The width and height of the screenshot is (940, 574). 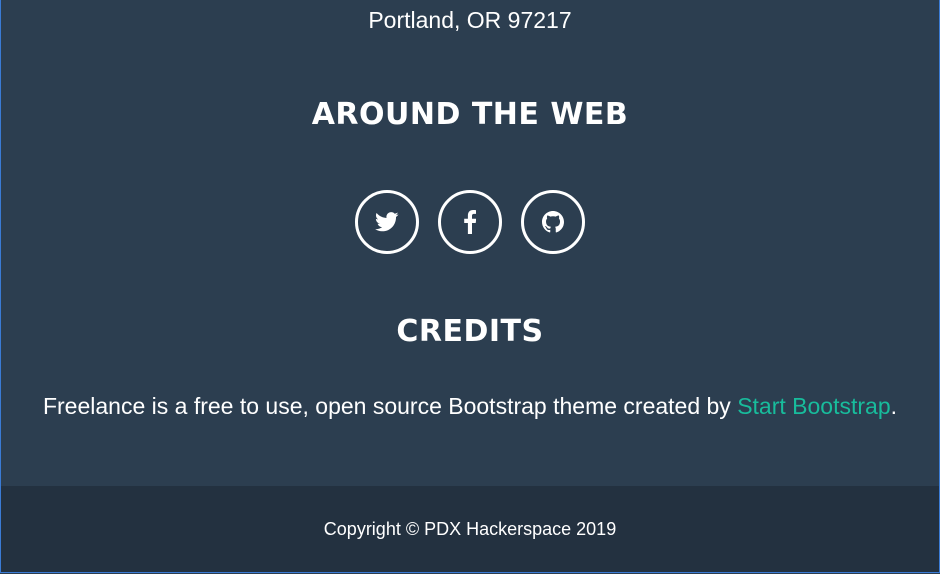 I want to click on twitter-button, so click(x=387, y=222).